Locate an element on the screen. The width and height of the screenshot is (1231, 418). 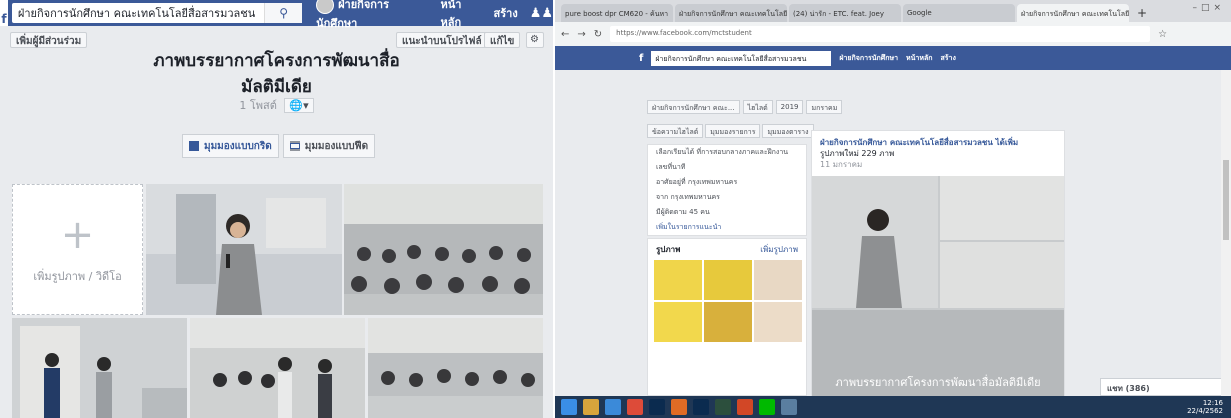
line-icon is located at coordinates (767, 407).